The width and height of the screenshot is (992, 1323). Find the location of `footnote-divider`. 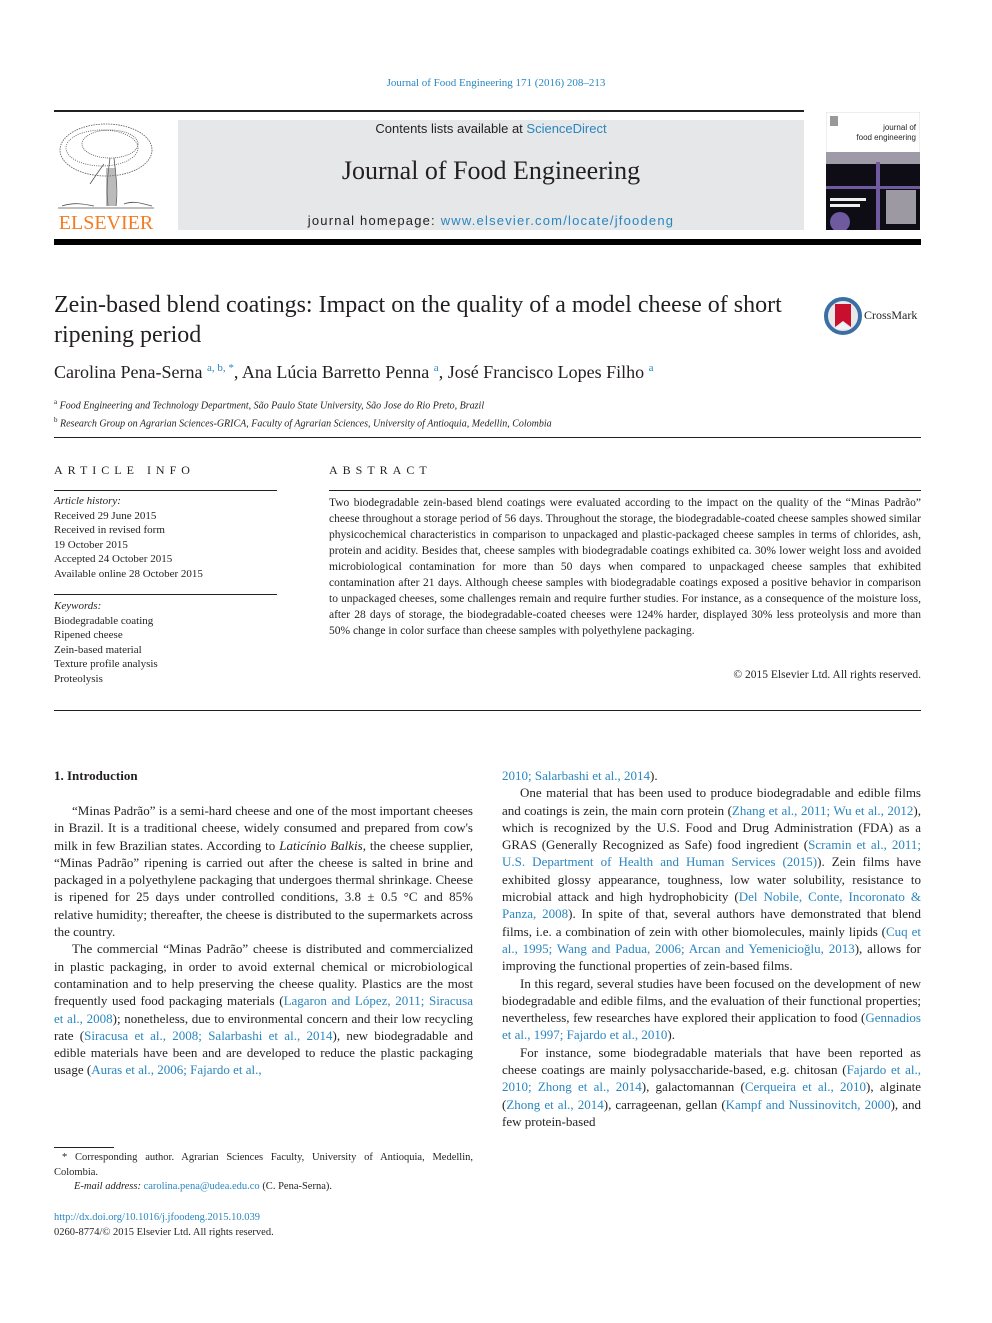

footnote-divider is located at coordinates (84, 1147).